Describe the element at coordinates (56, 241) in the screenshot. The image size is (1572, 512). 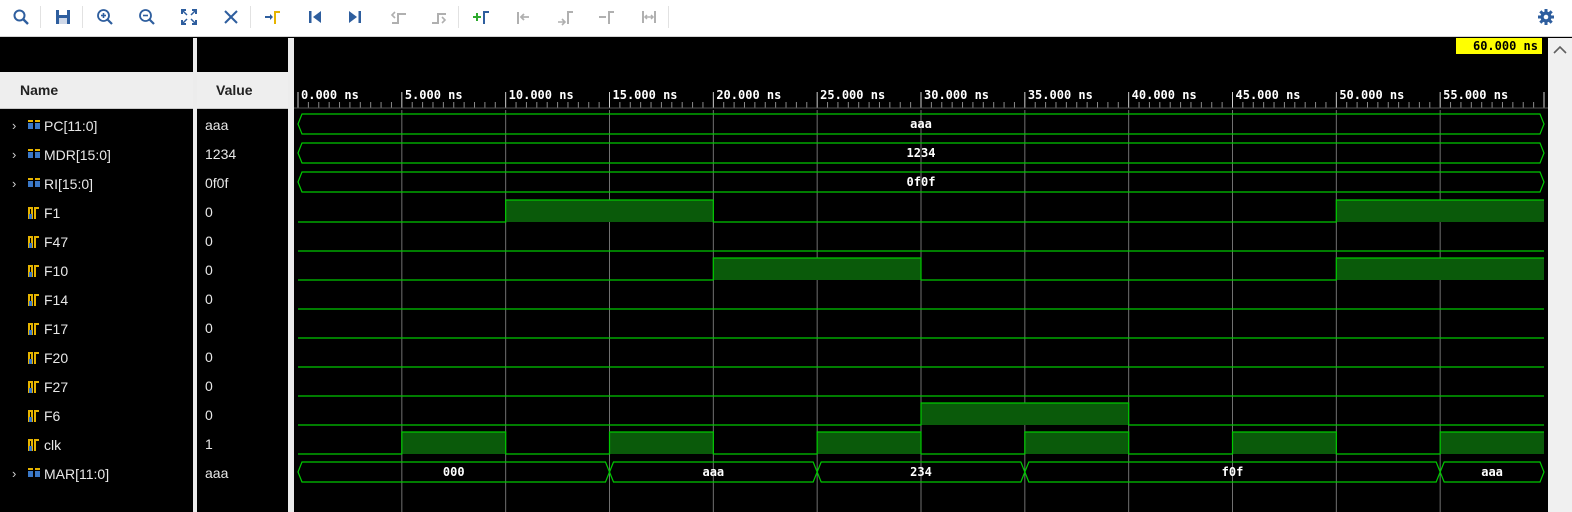
I see `signal-name: F47` at that location.